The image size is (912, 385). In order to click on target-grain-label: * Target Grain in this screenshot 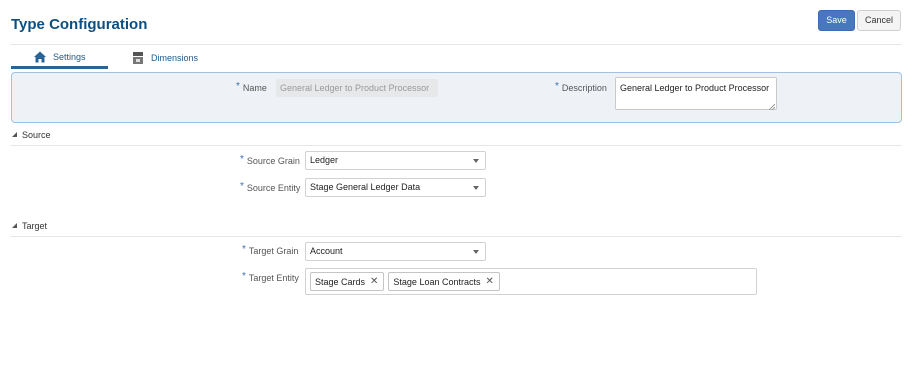, I will do `click(270, 250)`.